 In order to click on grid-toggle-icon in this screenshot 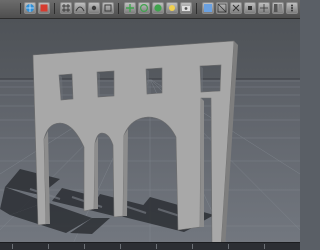, I will do `click(264, 8)`.